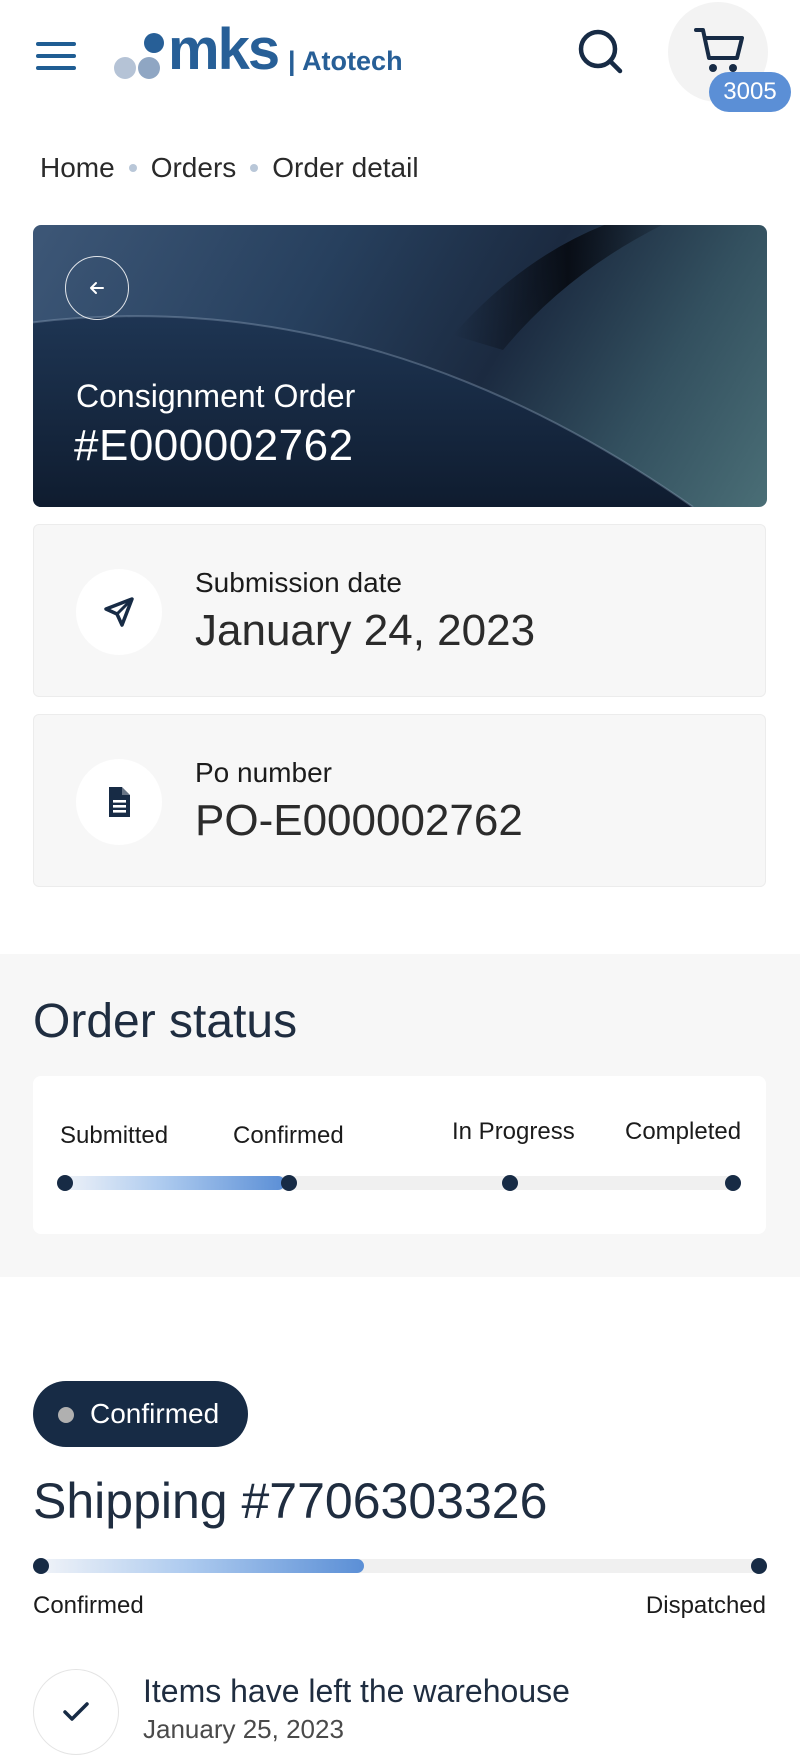  I want to click on po-number-card: Po number PO-E000002762, so click(399, 800).